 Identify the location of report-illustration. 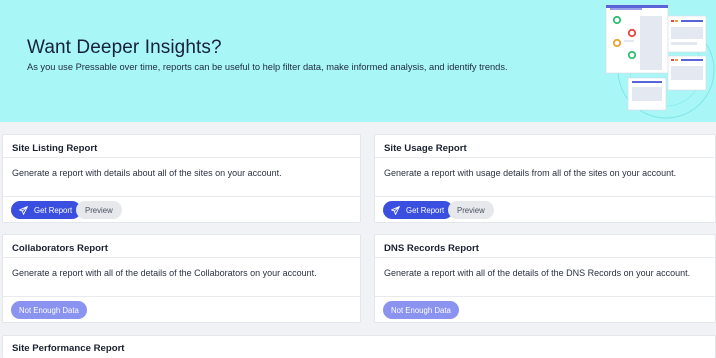
(660, 61).